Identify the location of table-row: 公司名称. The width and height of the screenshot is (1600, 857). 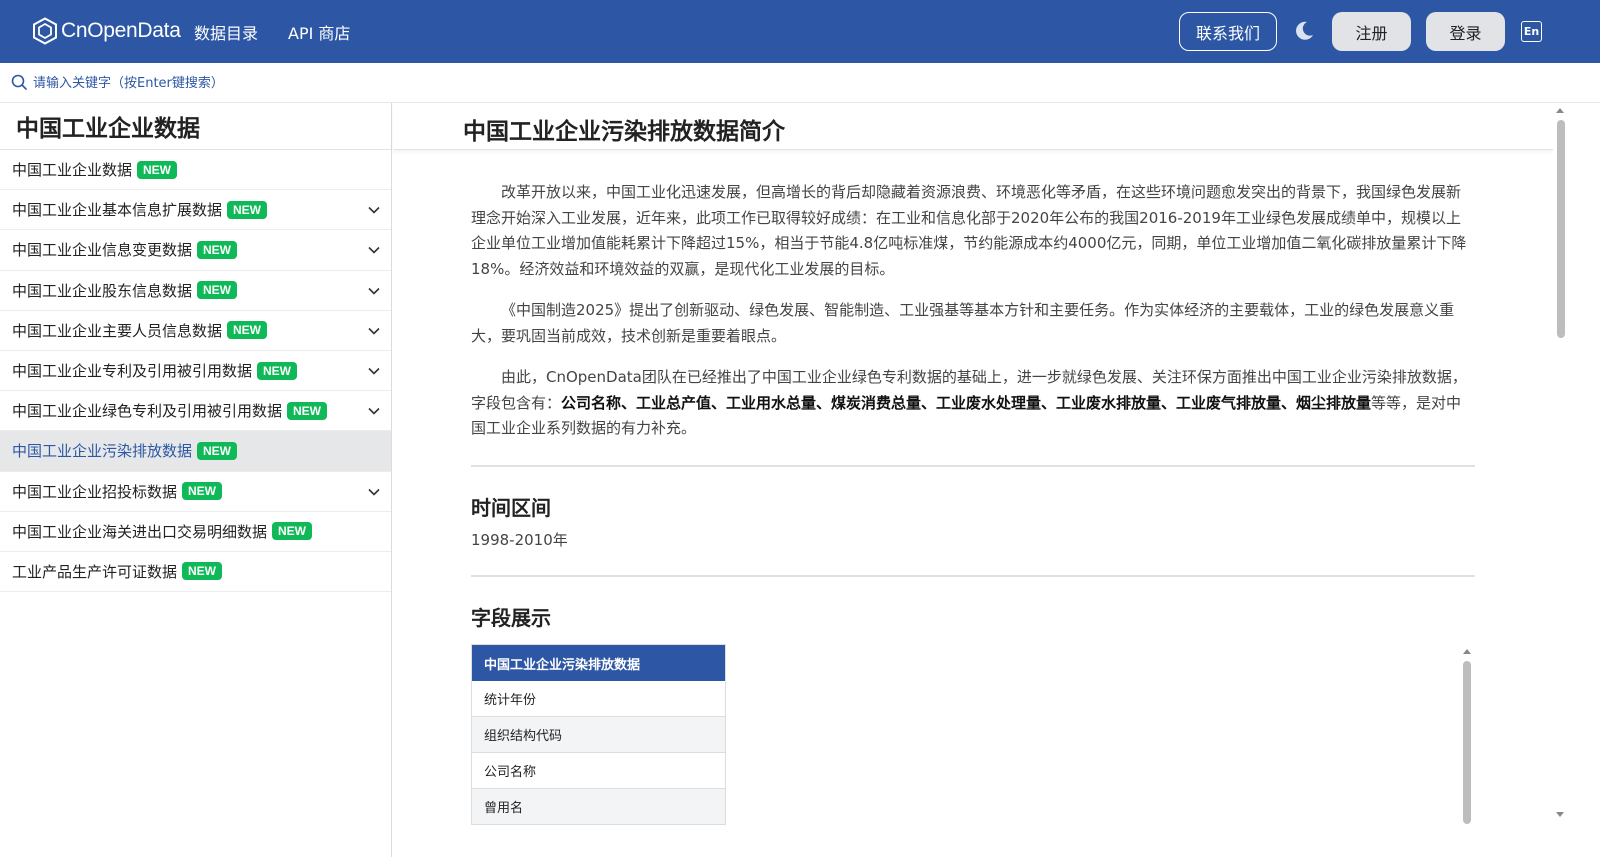
(598, 771).